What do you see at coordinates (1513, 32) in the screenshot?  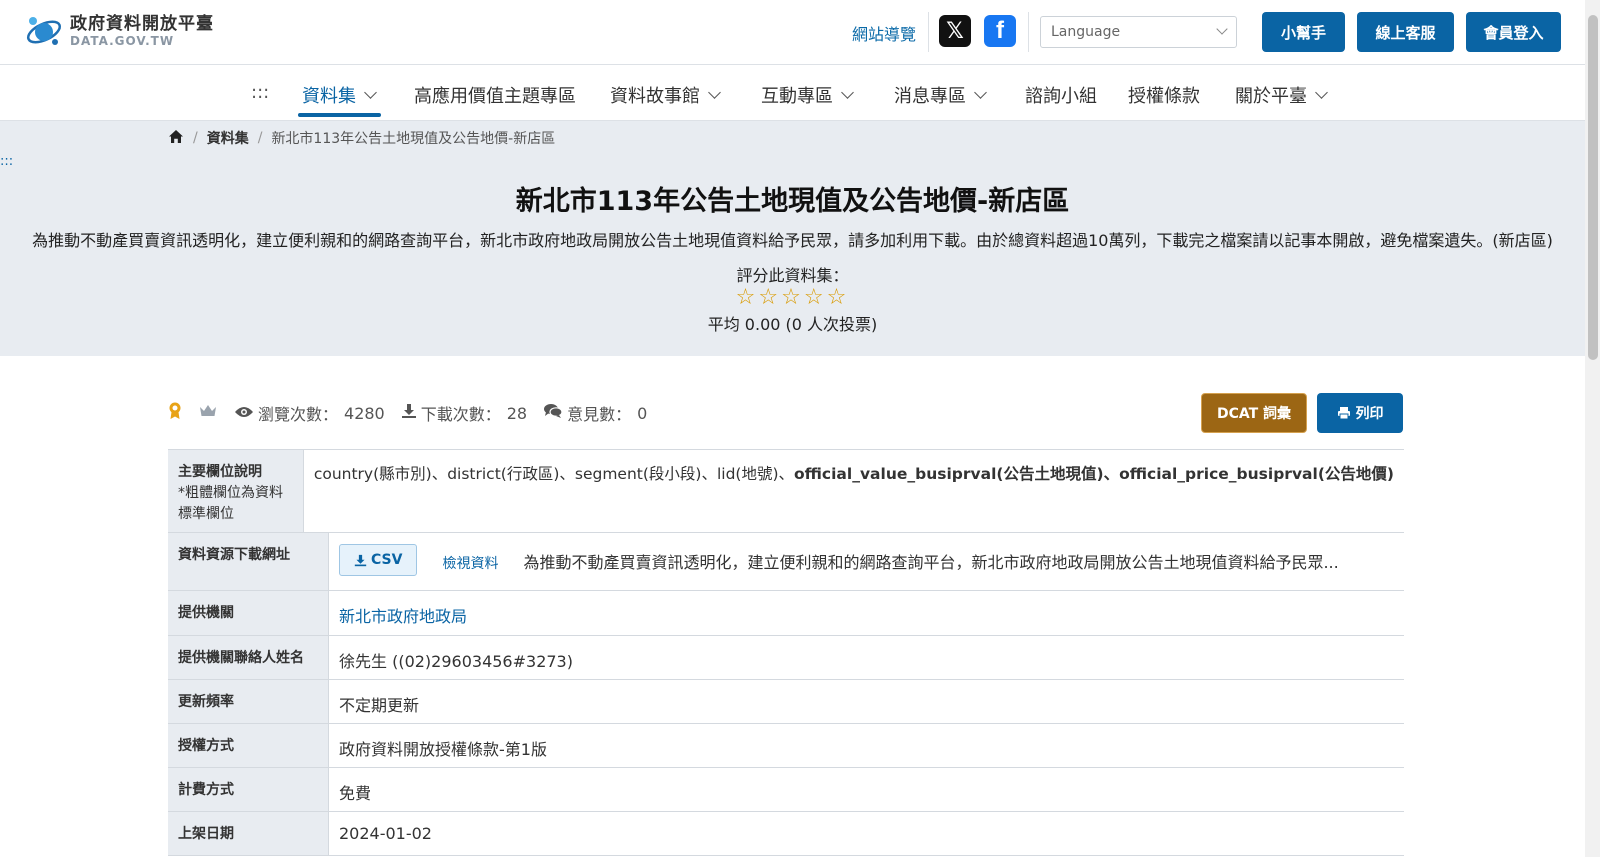 I see `member-login-button: 會員登入` at bounding box center [1513, 32].